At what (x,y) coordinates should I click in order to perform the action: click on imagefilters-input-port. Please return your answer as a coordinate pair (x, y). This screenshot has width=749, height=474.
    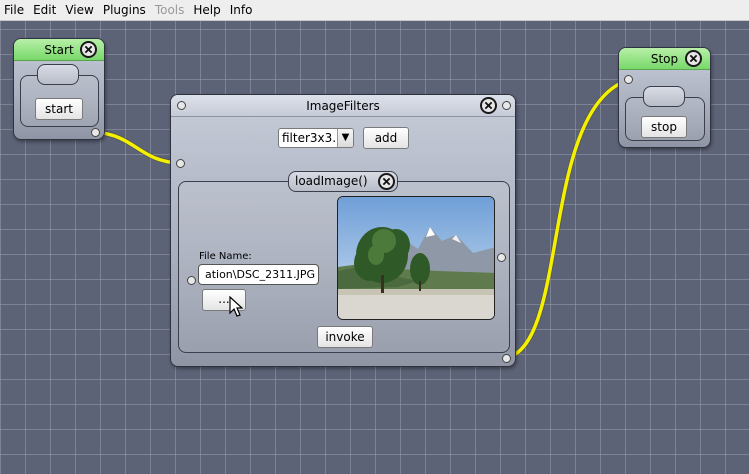
    Looking at the image, I should click on (180, 163).